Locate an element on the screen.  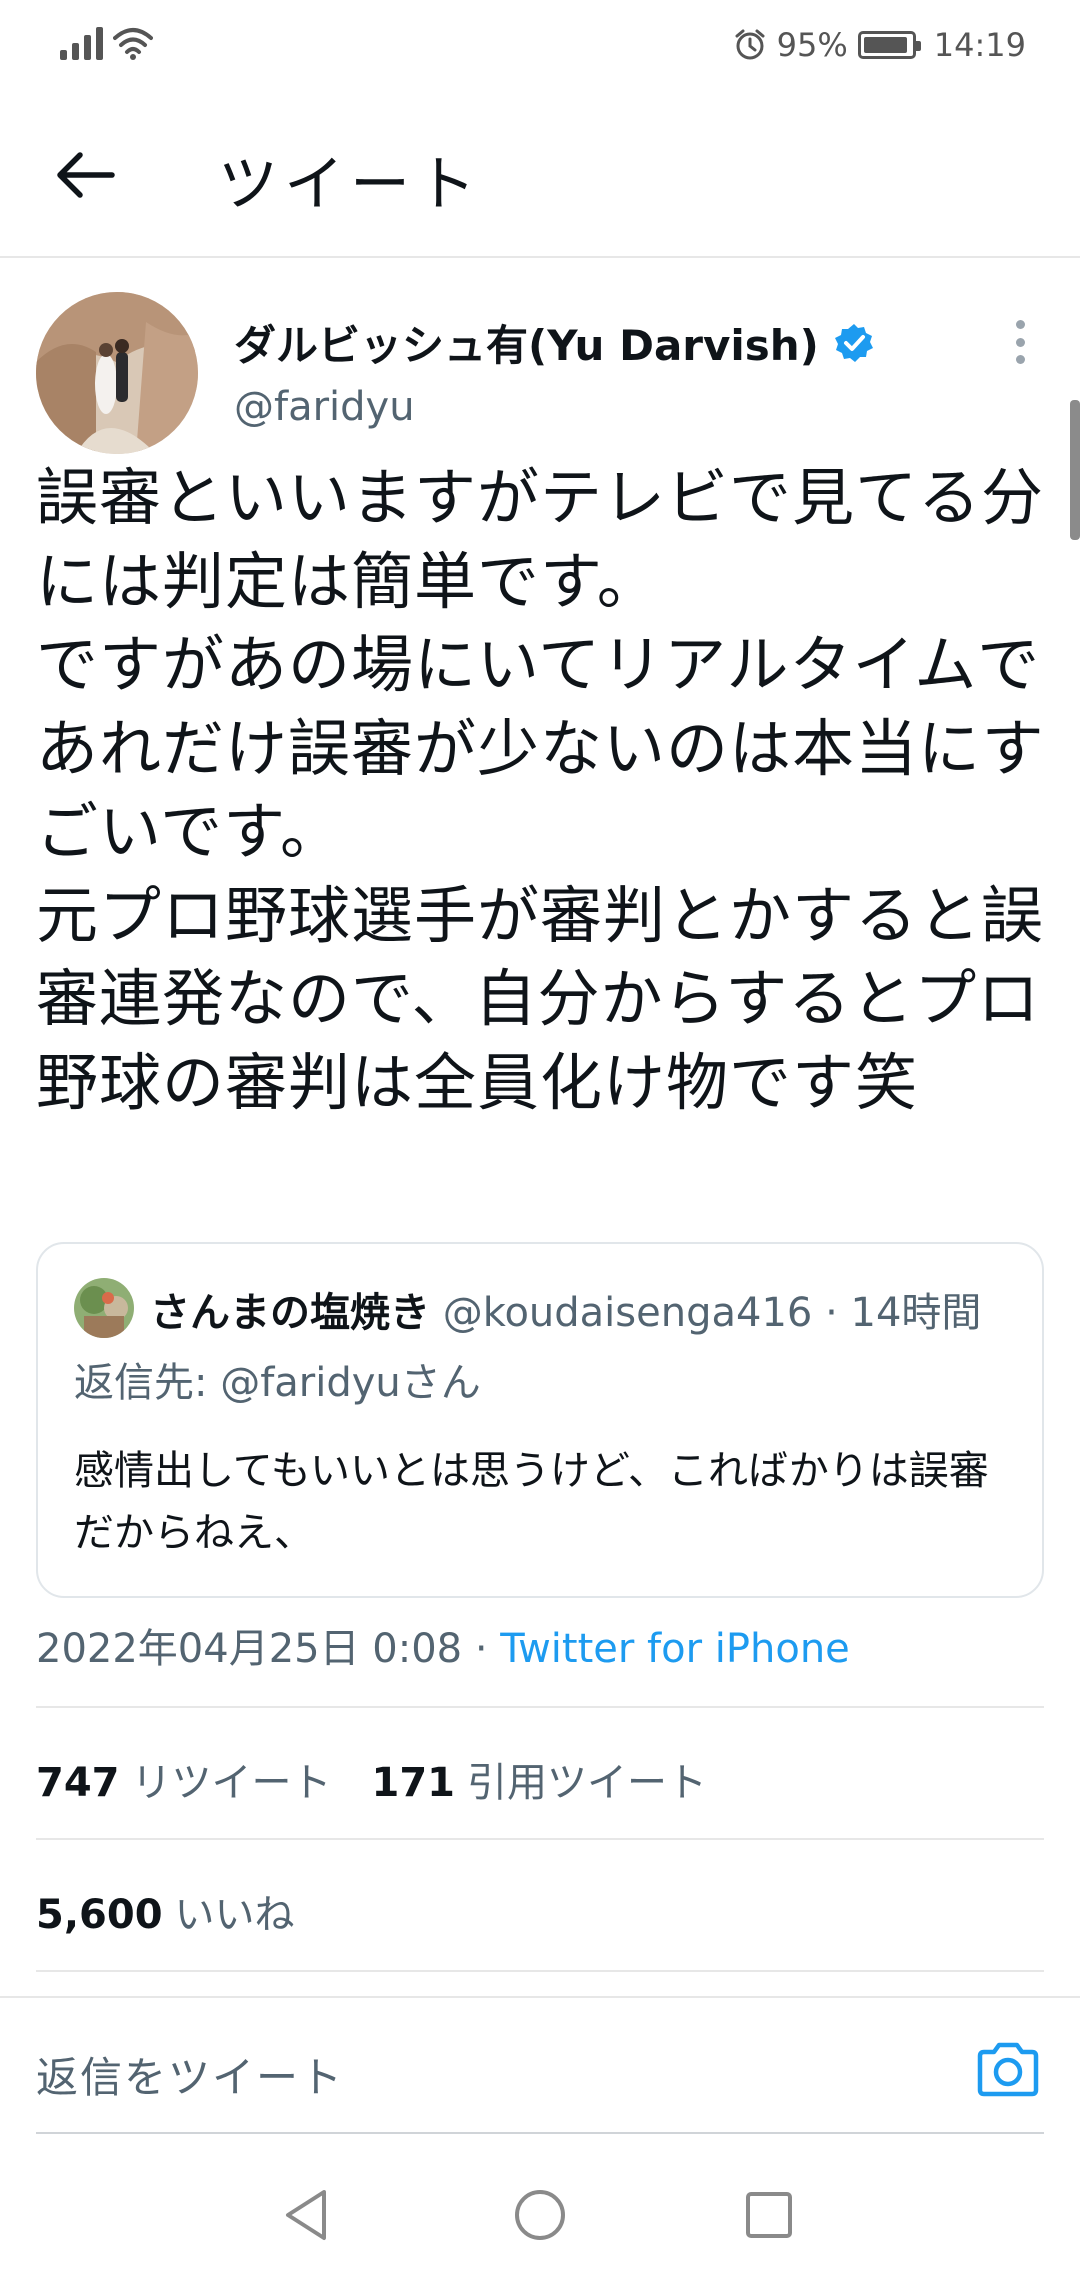
status-right: 95% 14:19 is located at coordinates (879, 45).